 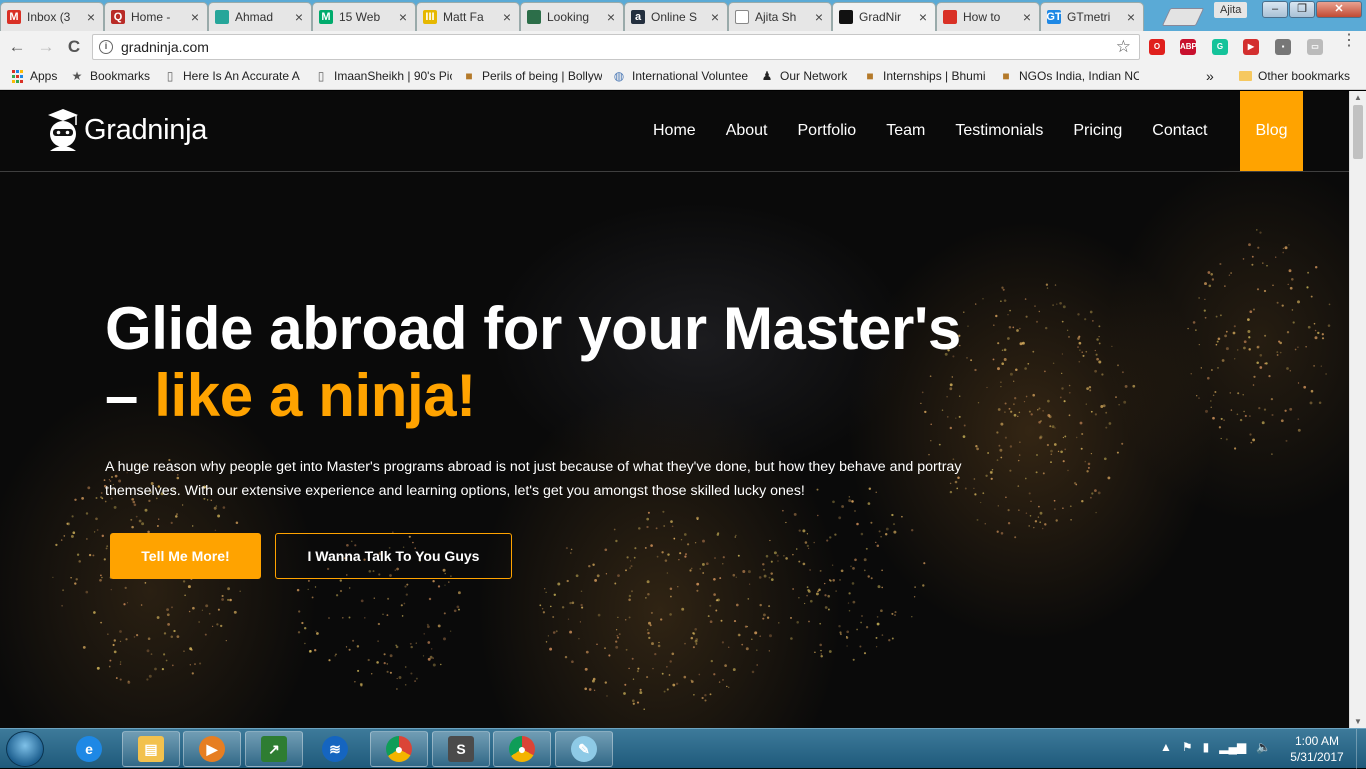 I want to click on page-scrollbar: ▲ ▼, so click(x=1357, y=409).